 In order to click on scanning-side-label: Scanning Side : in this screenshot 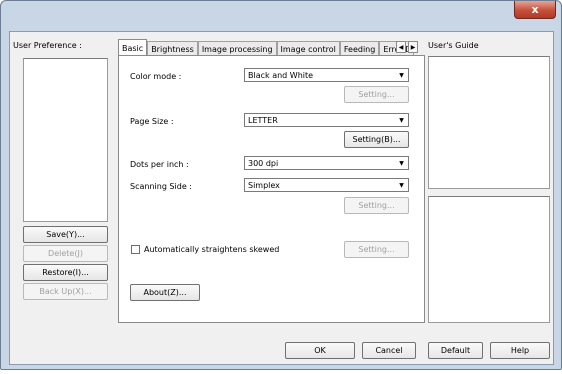, I will do `click(161, 186)`.